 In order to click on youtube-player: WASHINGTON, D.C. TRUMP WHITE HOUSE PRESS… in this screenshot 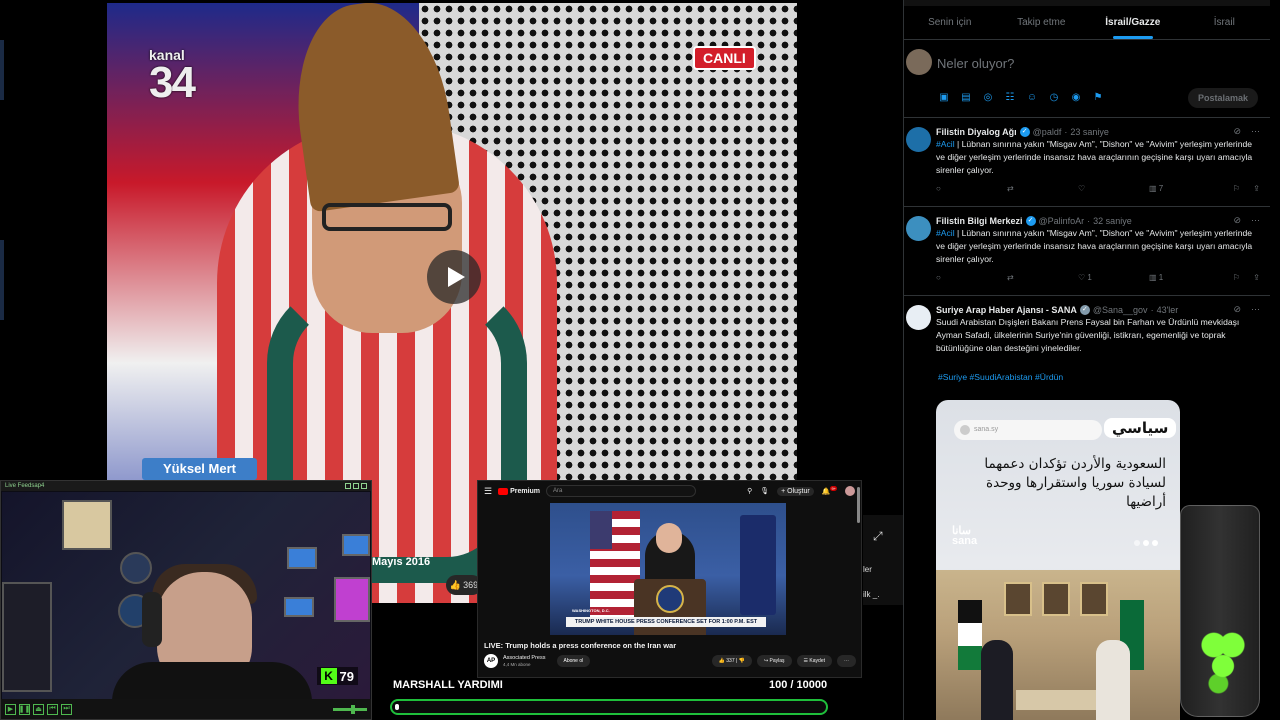, I will do `click(668, 569)`.